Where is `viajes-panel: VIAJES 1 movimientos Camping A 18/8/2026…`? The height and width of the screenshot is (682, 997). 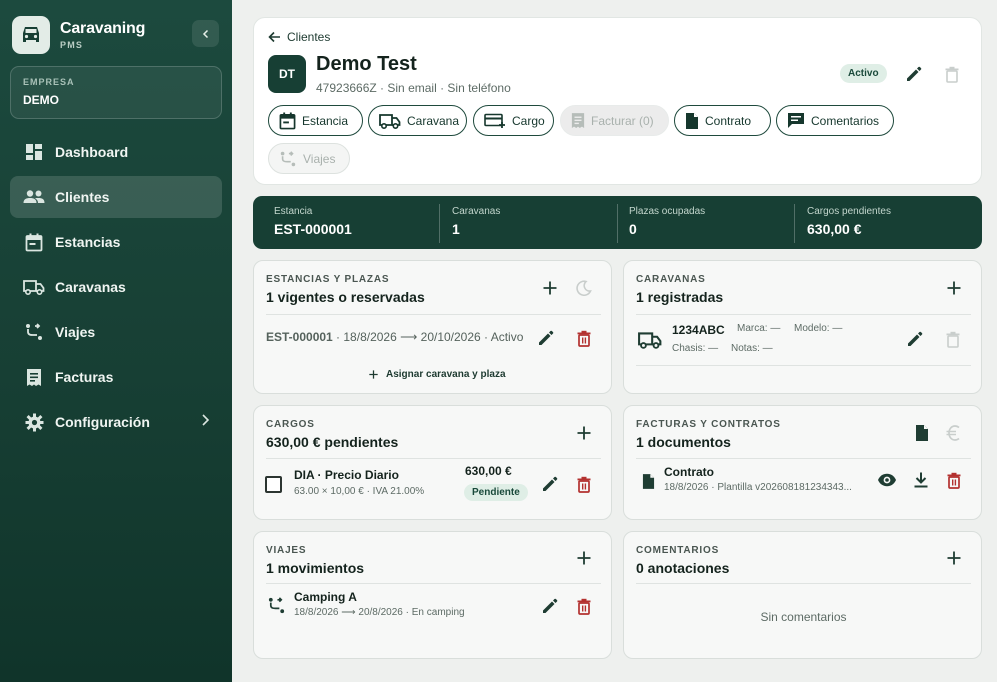
viajes-panel: VIAJES 1 movimientos Camping A 18/8/2026… is located at coordinates (432, 595).